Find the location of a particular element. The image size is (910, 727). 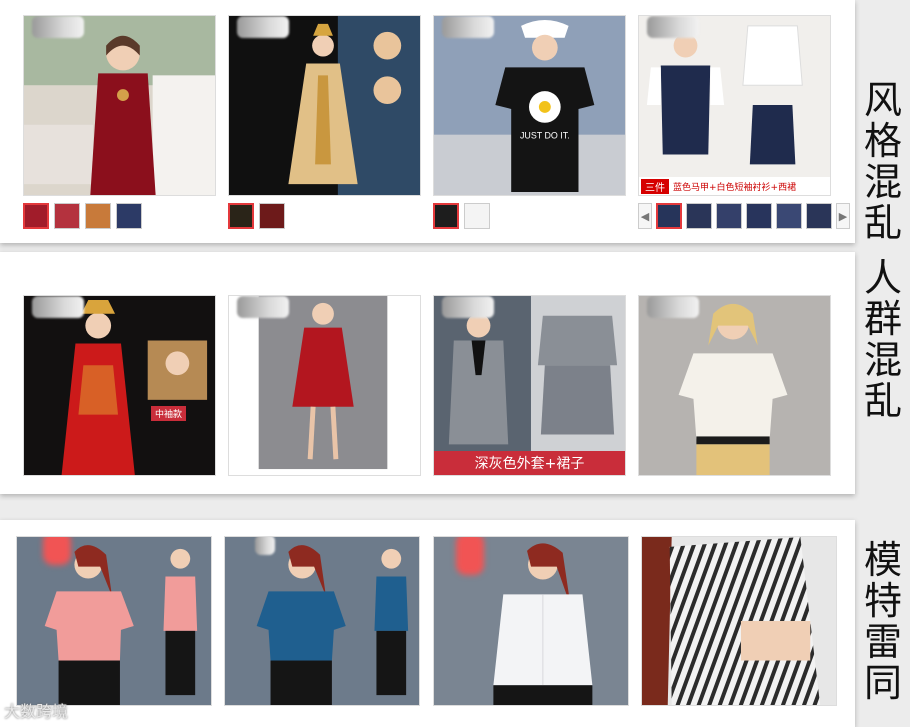

product-image-uniform-set: 三件 蓝色马甲+白色短袖衬衫+西裙 is located at coordinates (734, 105).